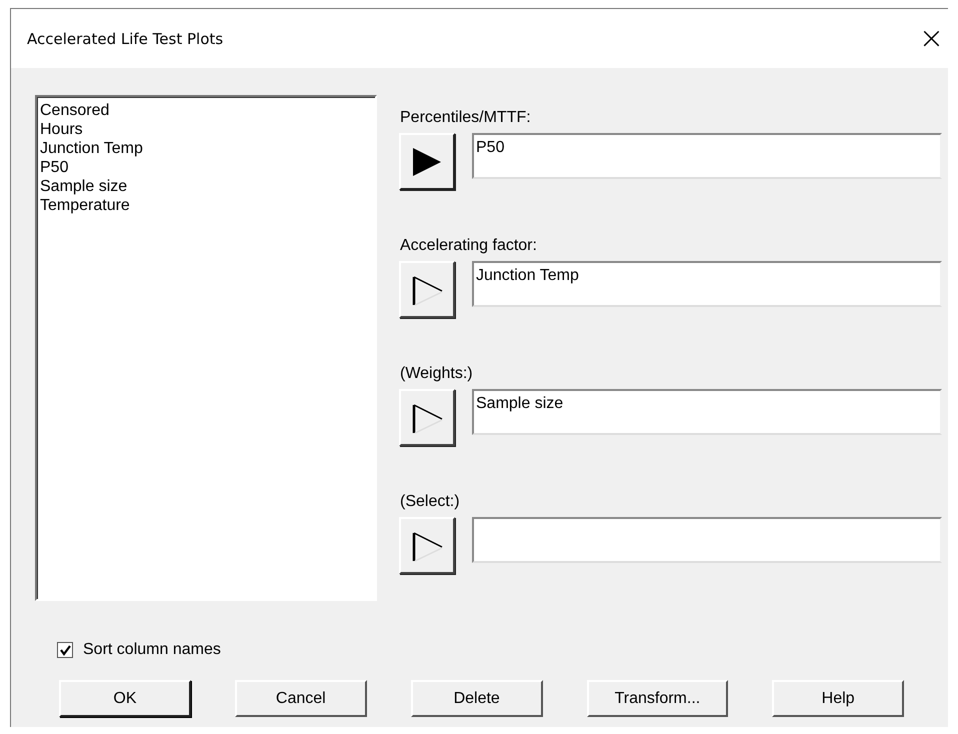 The height and width of the screenshot is (734, 958). Describe the element at coordinates (125, 39) in the screenshot. I see `window-title: Accelerated Life Test Plots` at that location.